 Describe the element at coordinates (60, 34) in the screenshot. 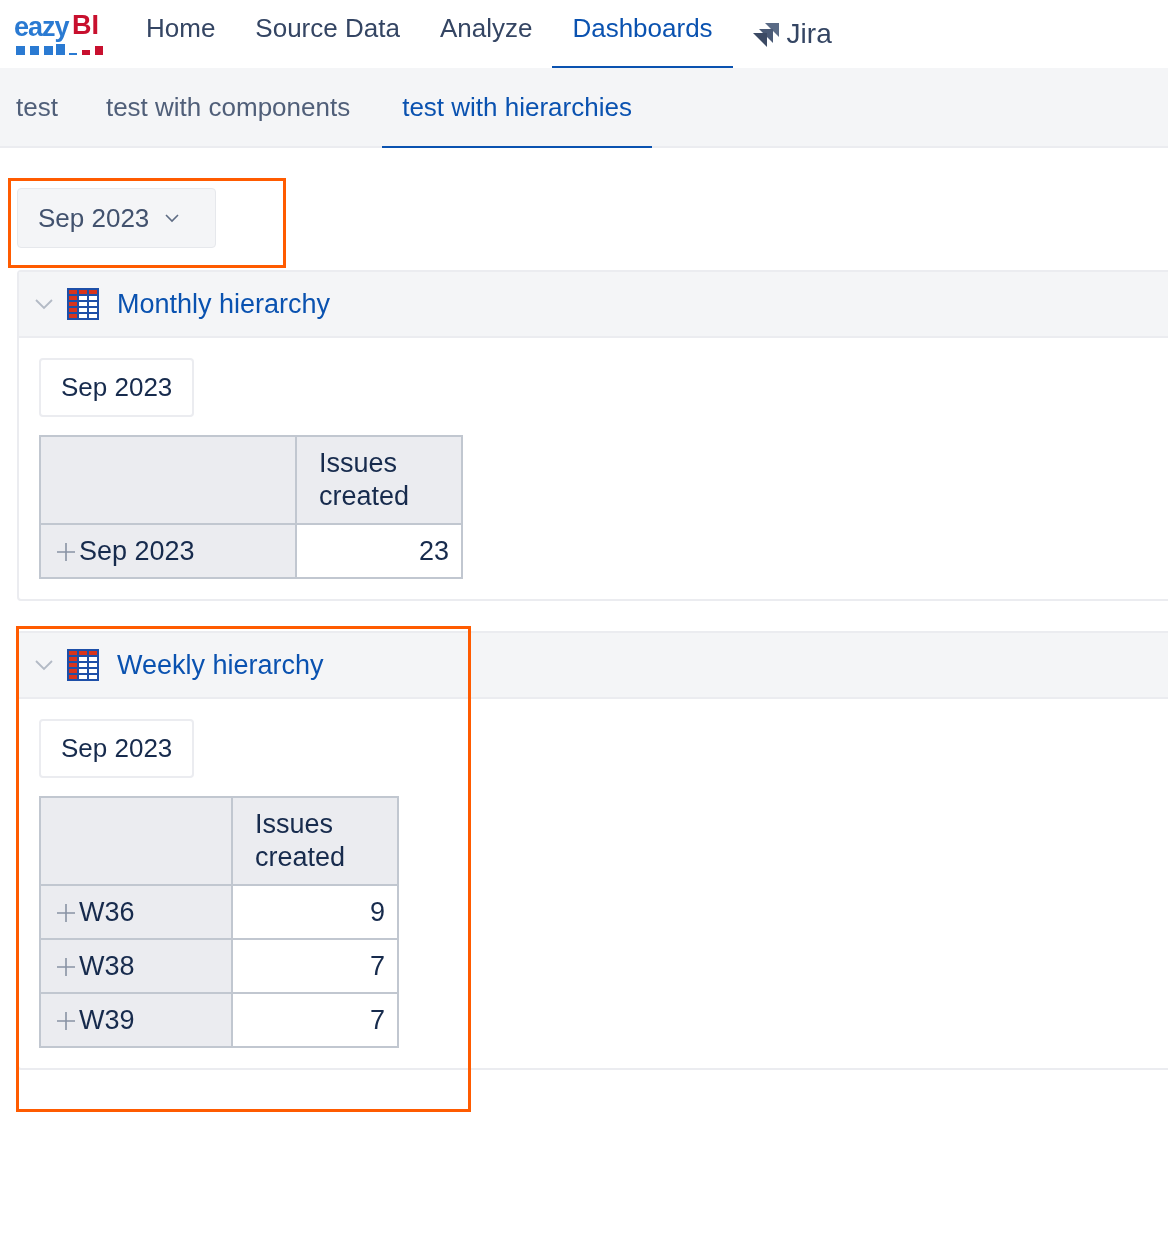

I see `eazybi-logo: eazyBI` at that location.